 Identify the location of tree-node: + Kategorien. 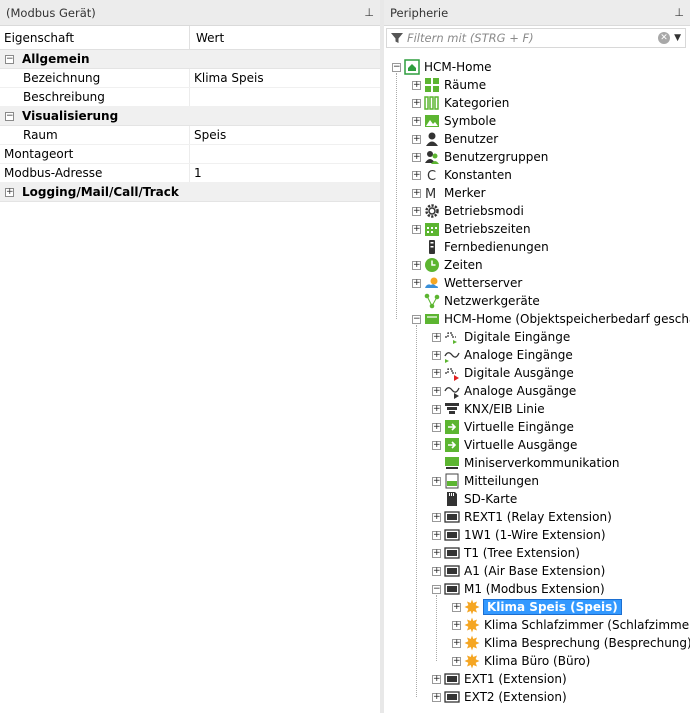
(460, 103).